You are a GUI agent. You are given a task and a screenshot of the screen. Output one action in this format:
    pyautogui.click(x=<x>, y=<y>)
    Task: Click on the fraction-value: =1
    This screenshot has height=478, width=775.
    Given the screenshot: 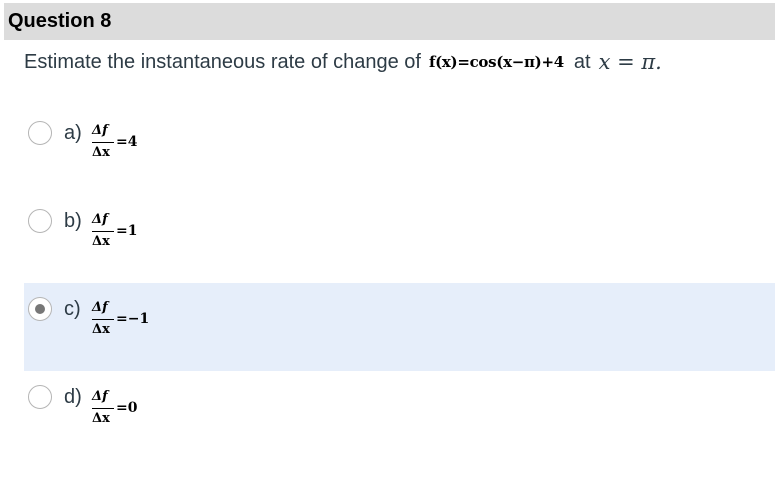 What is the action you would take?
    pyautogui.click(x=127, y=231)
    